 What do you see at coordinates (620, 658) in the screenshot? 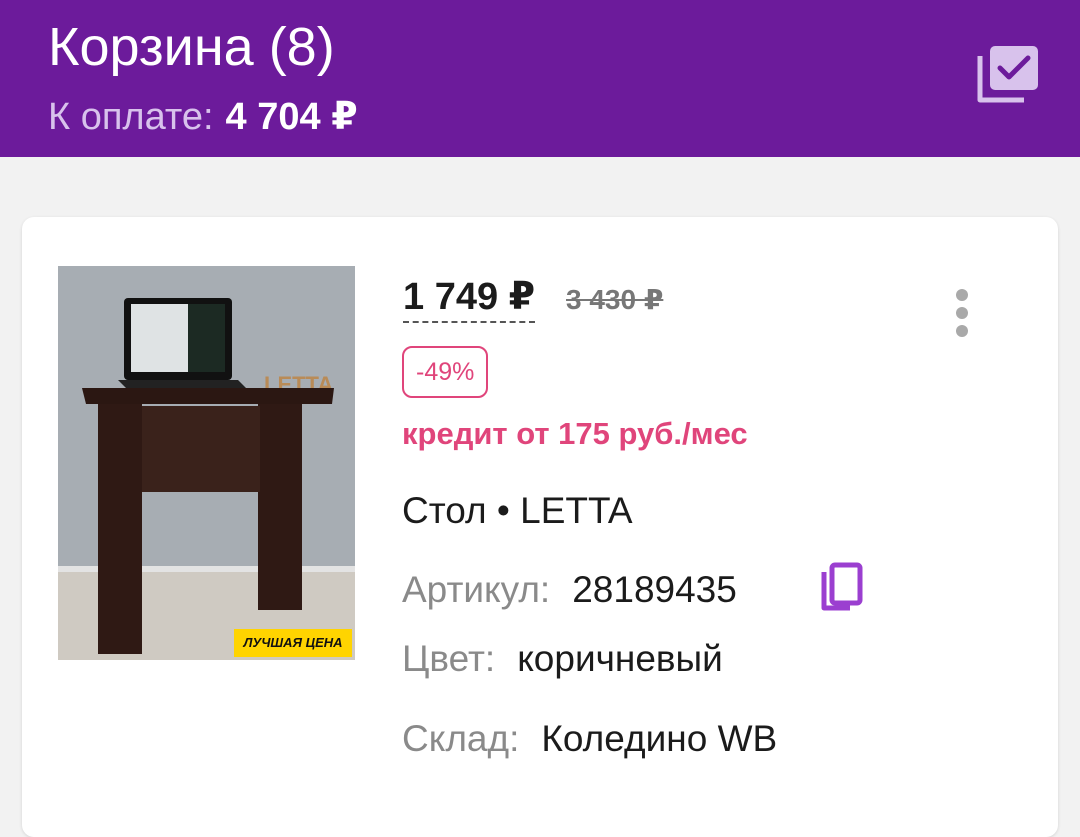
I see `color-value: коричневый` at bounding box center [620, 658].